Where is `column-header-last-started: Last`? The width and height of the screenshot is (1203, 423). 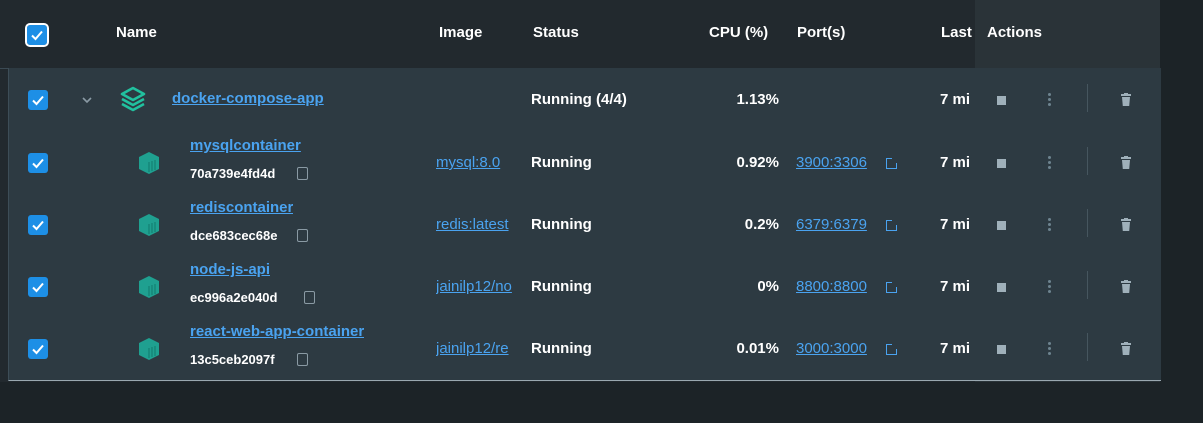
column-header-last-started: Last is located at coordinates (957, 32).